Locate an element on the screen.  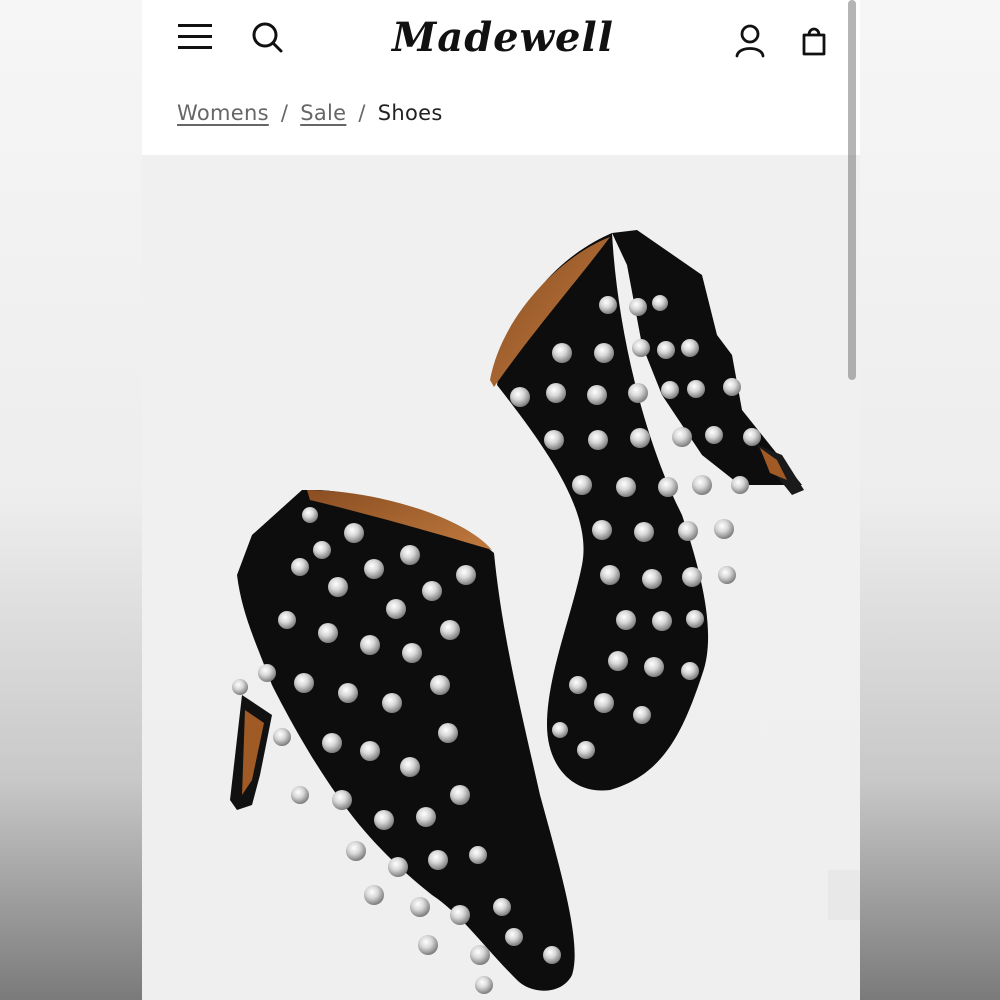
breadcrumb-current: Shoes is located at coordinates (410, 113).